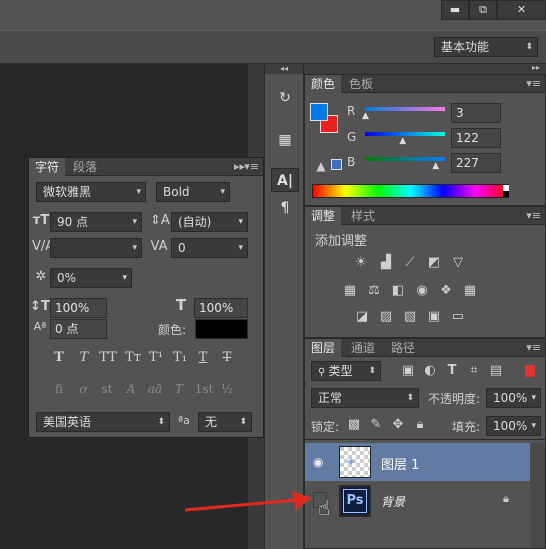 Image resolution: width=546 pixels, height=549 pixels. I want to click on filter-pixel-icon: ▣, so click(408, 370).